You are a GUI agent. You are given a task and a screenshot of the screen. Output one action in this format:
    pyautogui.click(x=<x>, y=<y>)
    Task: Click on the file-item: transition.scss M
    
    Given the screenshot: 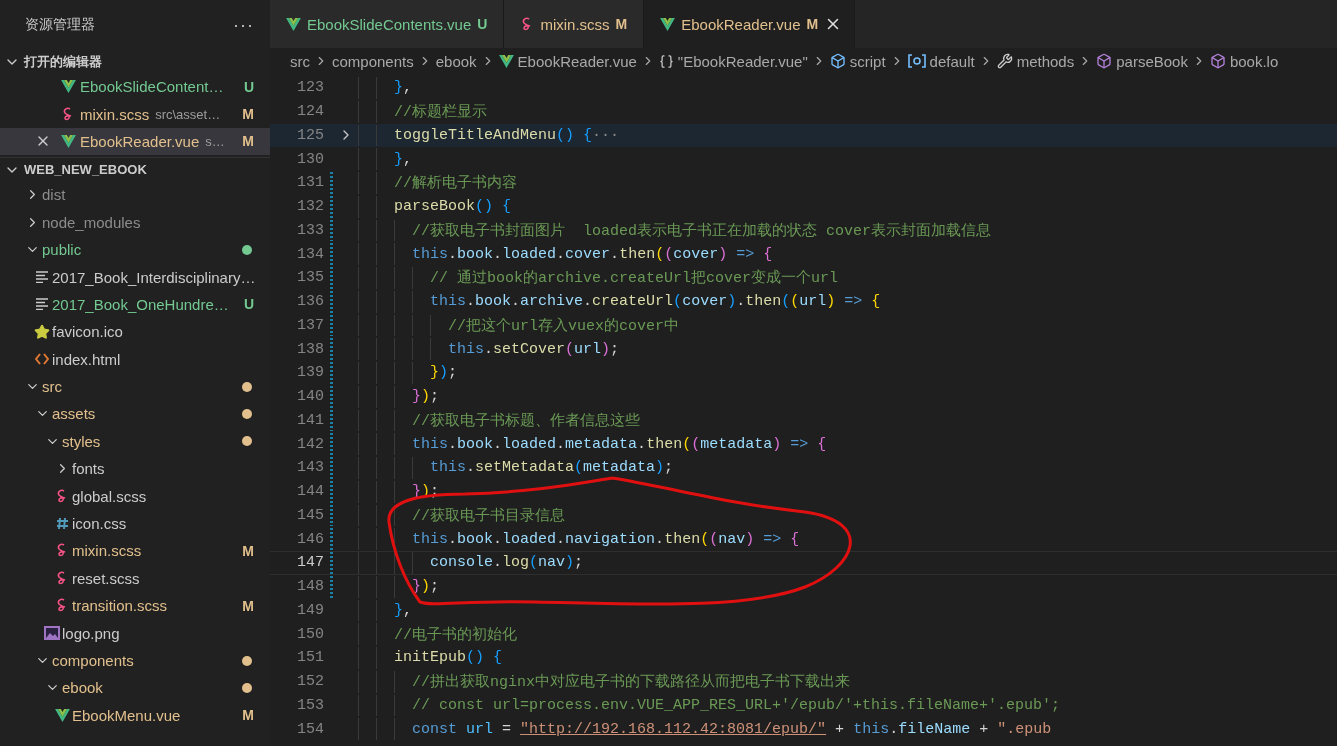 What is the action you would take?
    pyautogui.click(x=135, y=606)
    